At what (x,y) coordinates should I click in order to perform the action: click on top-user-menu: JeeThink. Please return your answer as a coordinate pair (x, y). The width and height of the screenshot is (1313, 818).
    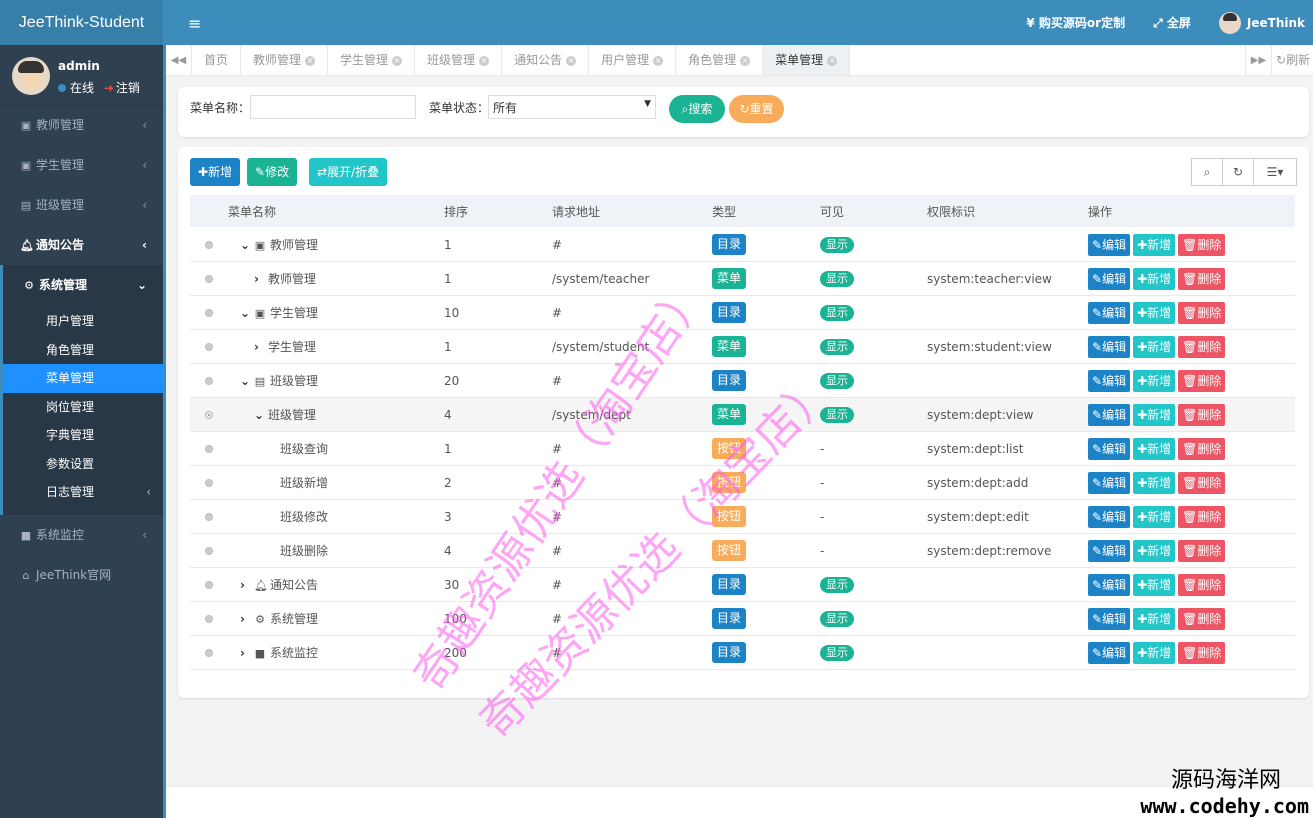
    Looking at the image, I should click on (1261, 22).